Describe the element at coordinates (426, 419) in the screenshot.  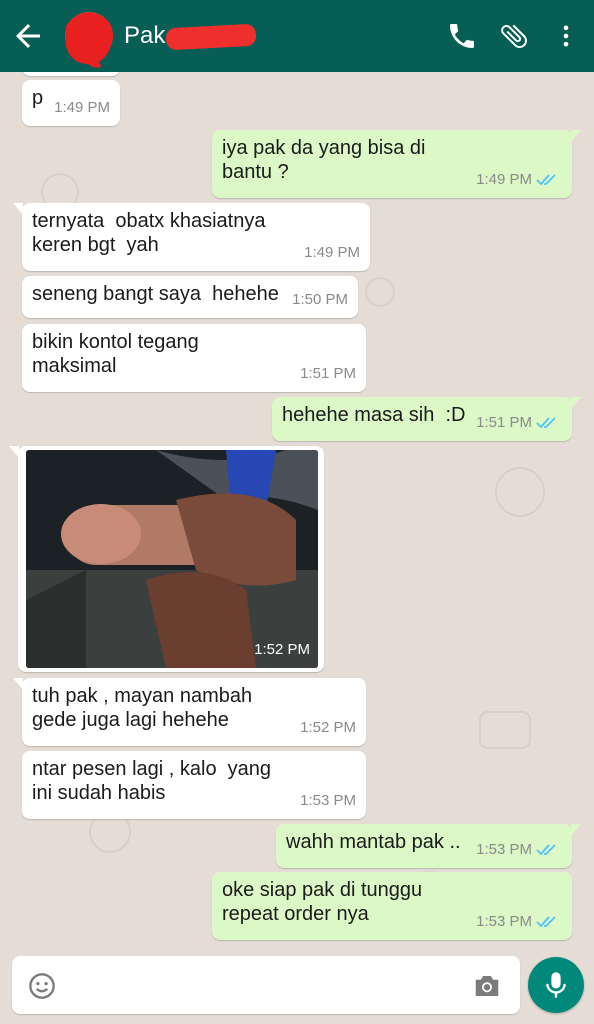
I see `message-bubble-outgoing: hehehe masa sih :D 1:51 PM` at that location.